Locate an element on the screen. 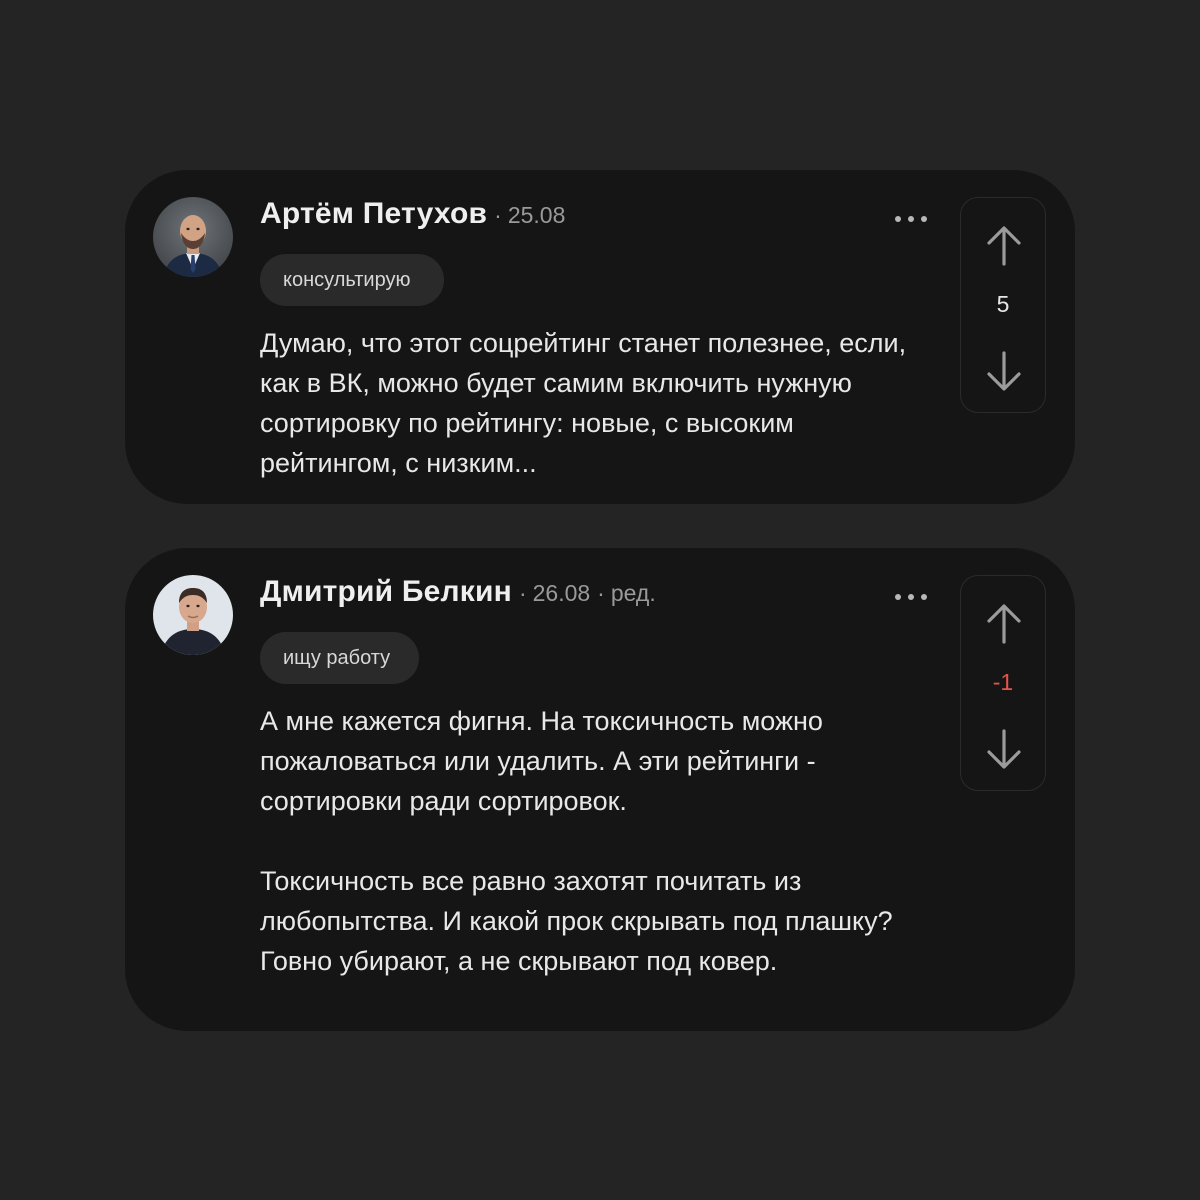 The image size is (1200, 1200). status-badge: ищу работу is located at coordinates (339, 658).